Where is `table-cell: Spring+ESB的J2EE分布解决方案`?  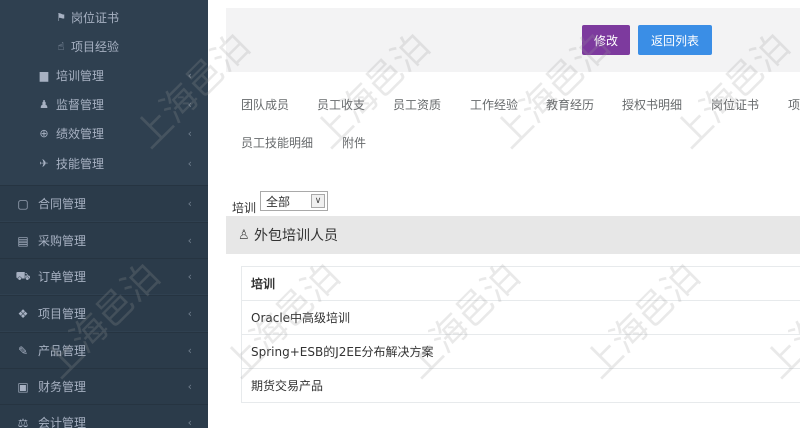 table-cell: Spring+ESB的J2EE分布解决方案 is located at coordinates (342, 352).